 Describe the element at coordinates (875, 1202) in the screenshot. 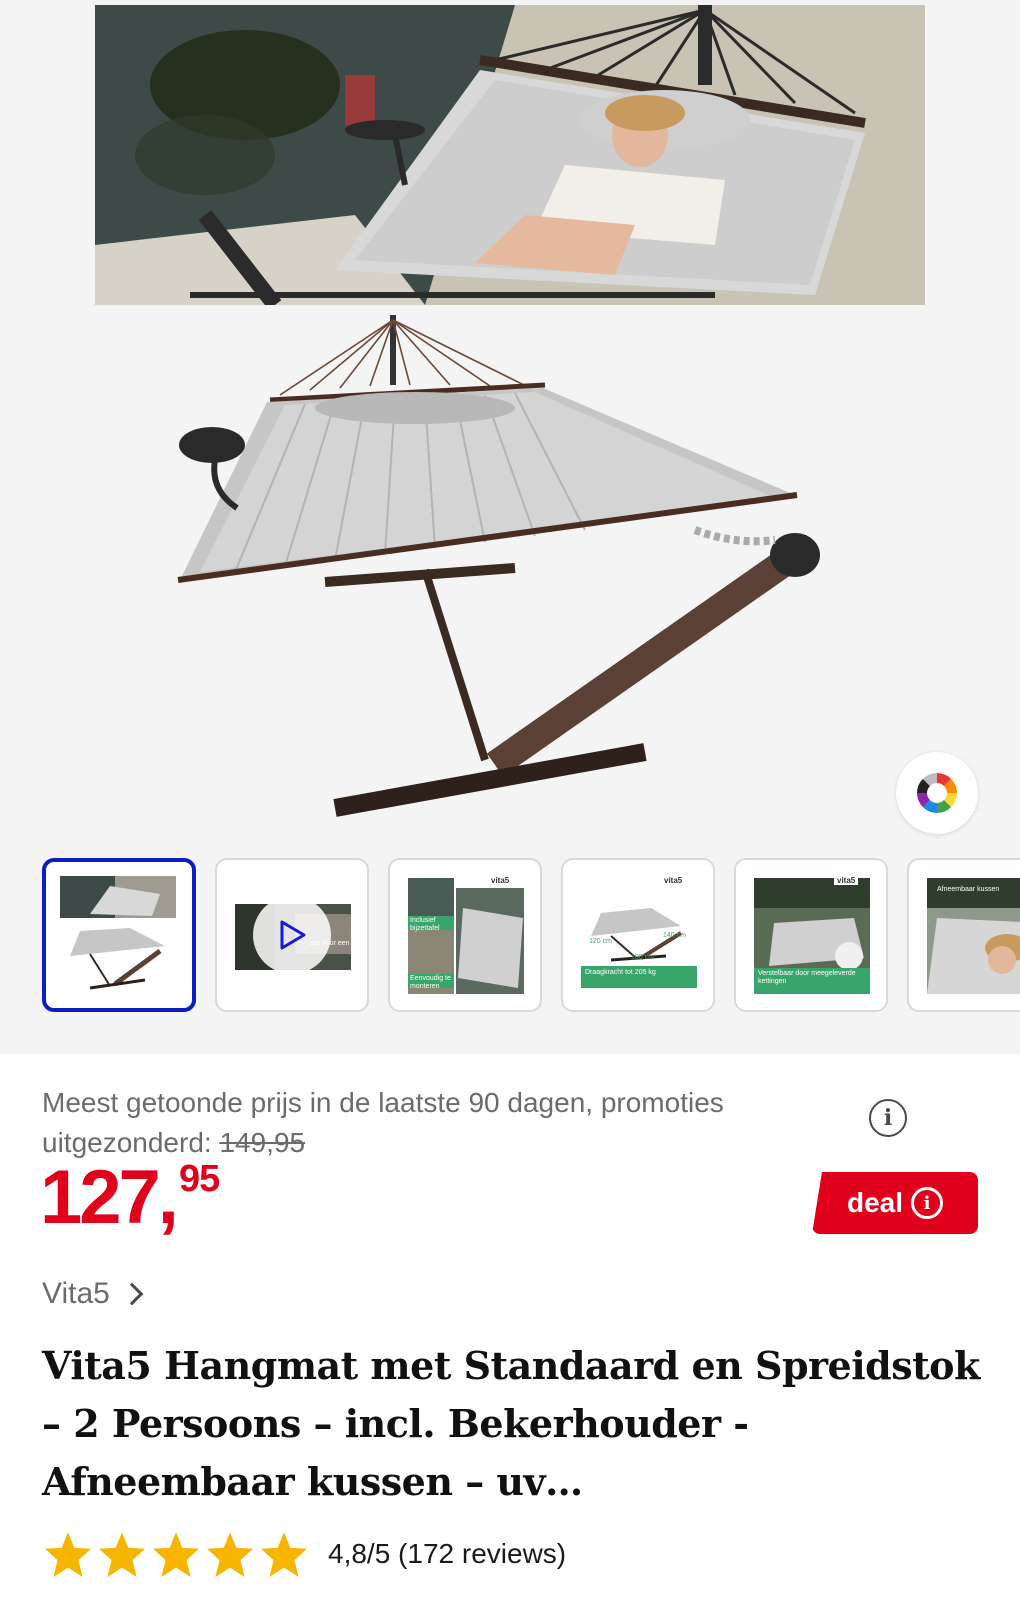

I see `deal-label: deal` at that location.